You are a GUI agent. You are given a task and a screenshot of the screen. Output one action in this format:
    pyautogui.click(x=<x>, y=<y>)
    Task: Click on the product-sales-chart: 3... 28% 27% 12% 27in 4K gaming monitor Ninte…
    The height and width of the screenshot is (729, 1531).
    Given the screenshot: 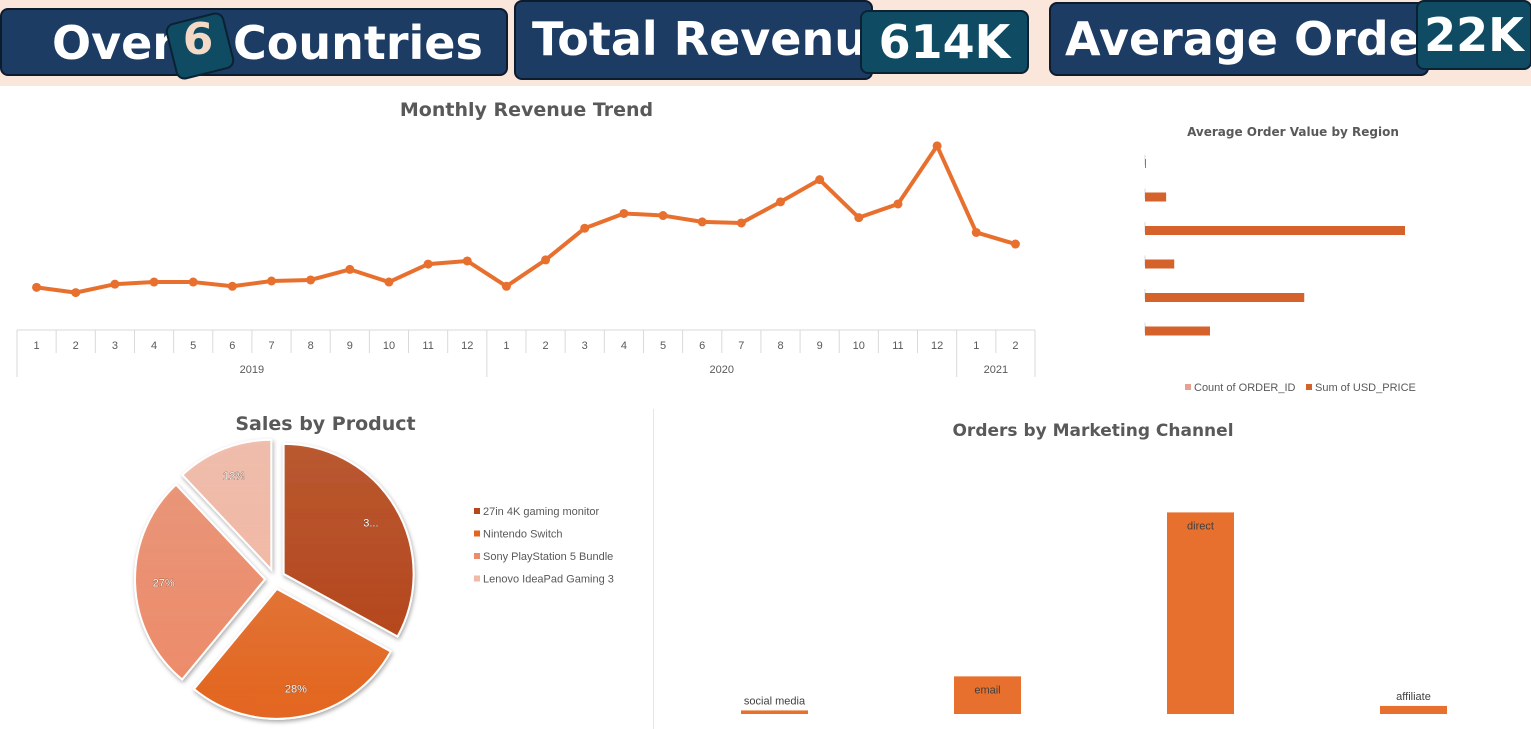 What is the action you would take?
    pyautogui.click(x=374, y=579)
    